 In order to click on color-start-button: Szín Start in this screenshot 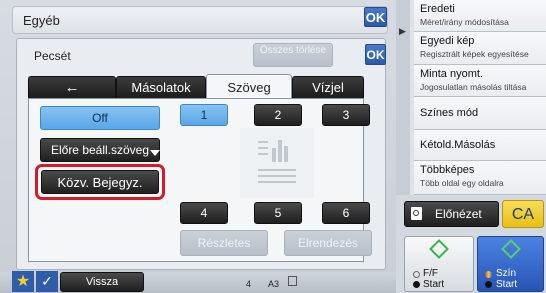, I will do `click(510, 264)`.